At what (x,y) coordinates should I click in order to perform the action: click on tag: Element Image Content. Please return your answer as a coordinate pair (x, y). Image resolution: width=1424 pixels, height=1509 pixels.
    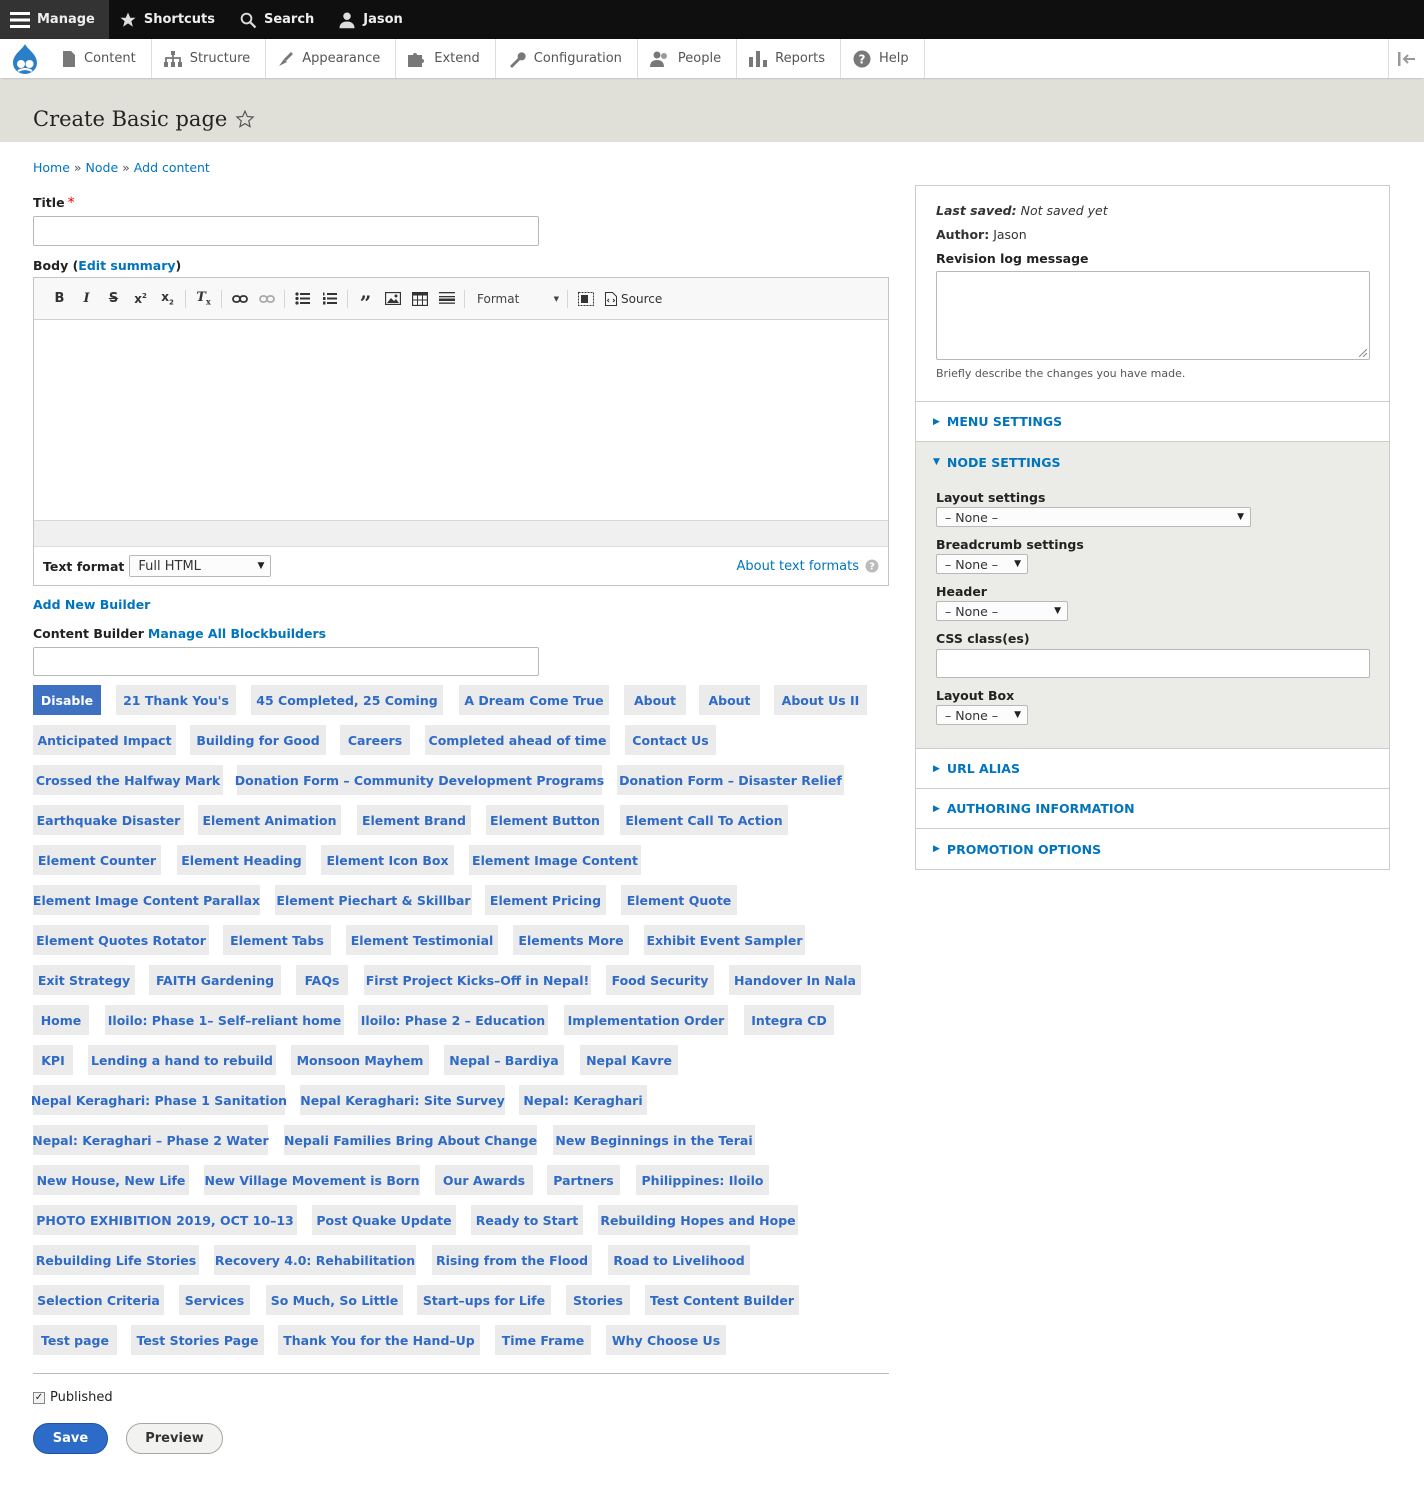
    Looking at the image, I should click on (555, 860).